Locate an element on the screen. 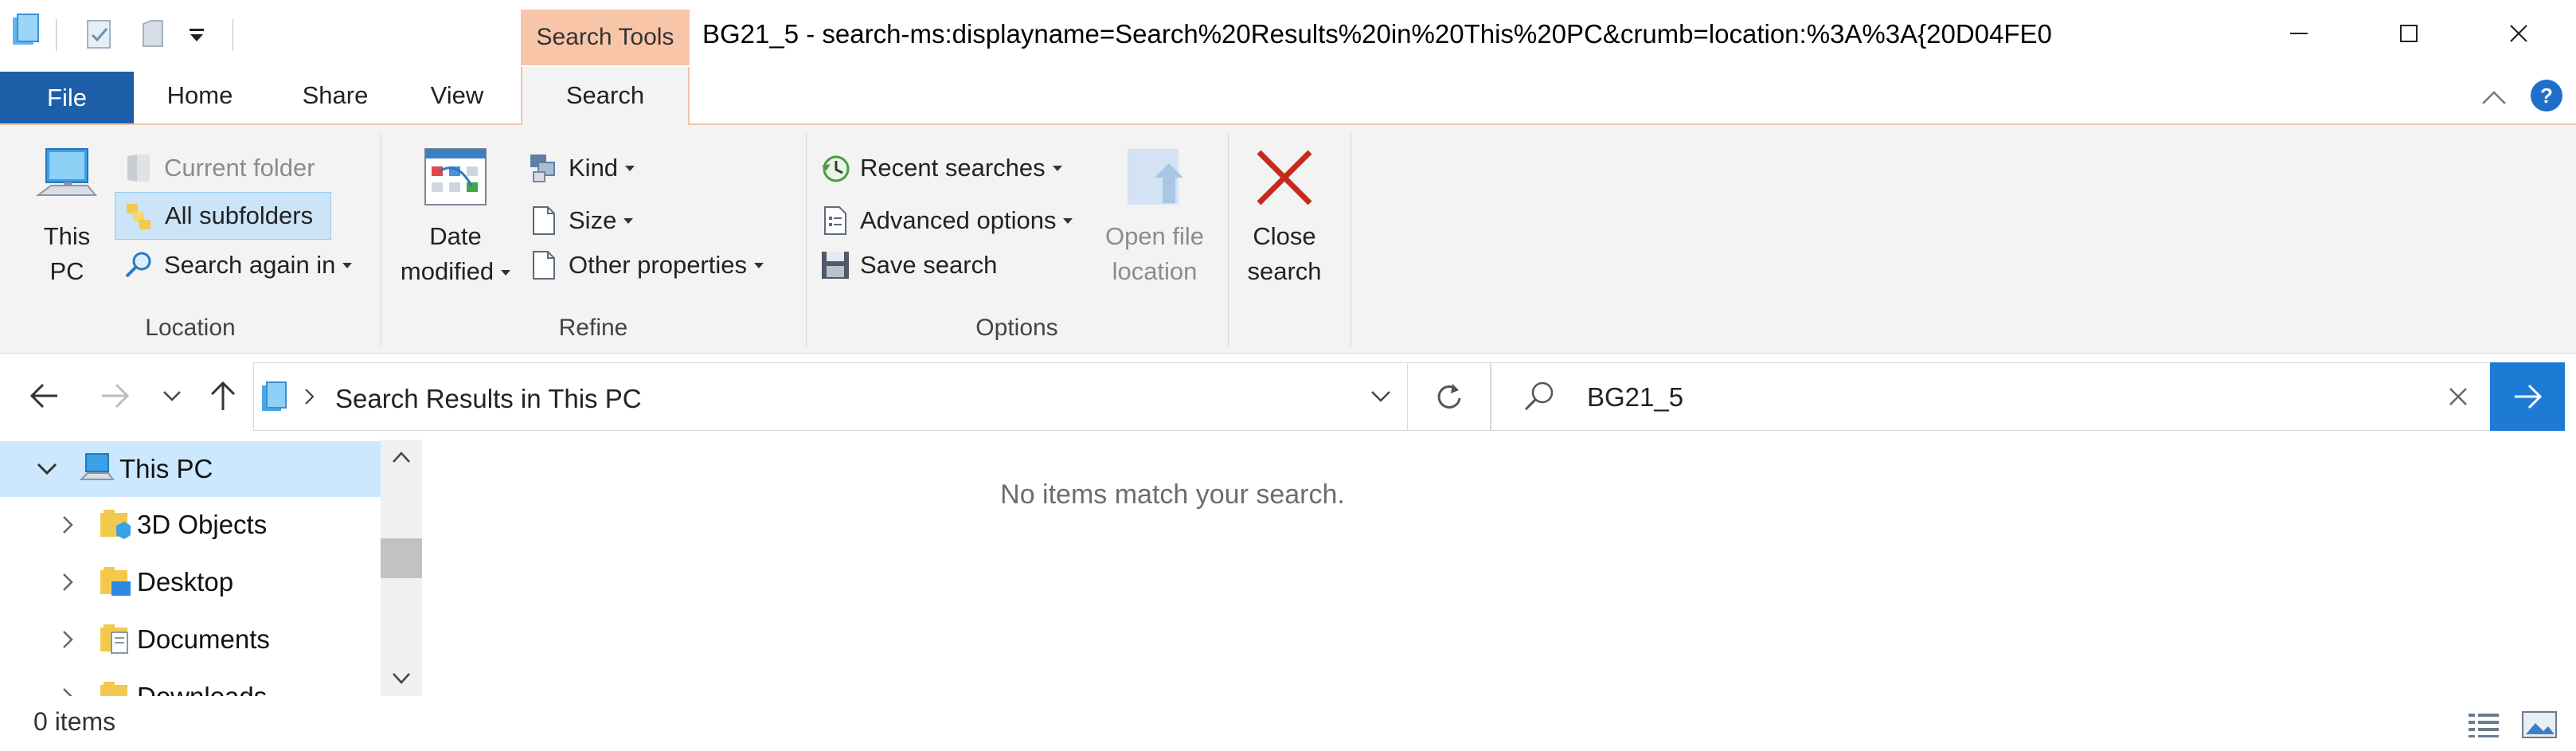 The width and height of the screenshot is (2576, 751). help-button: ? is located at coordinates (2546, 95).